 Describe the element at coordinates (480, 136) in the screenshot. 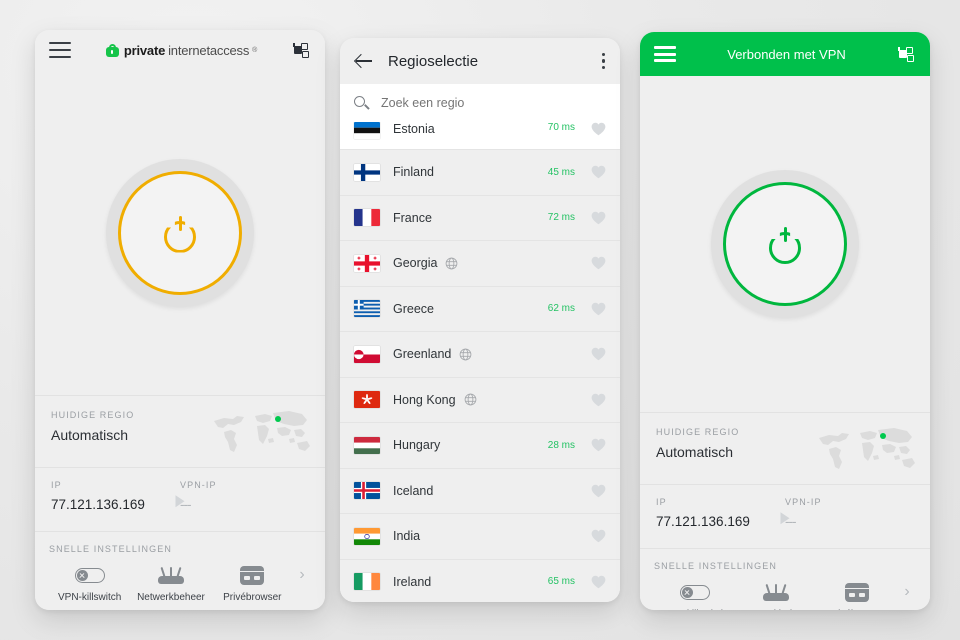

I see `region-row: Estonia 70 ms` at that location.